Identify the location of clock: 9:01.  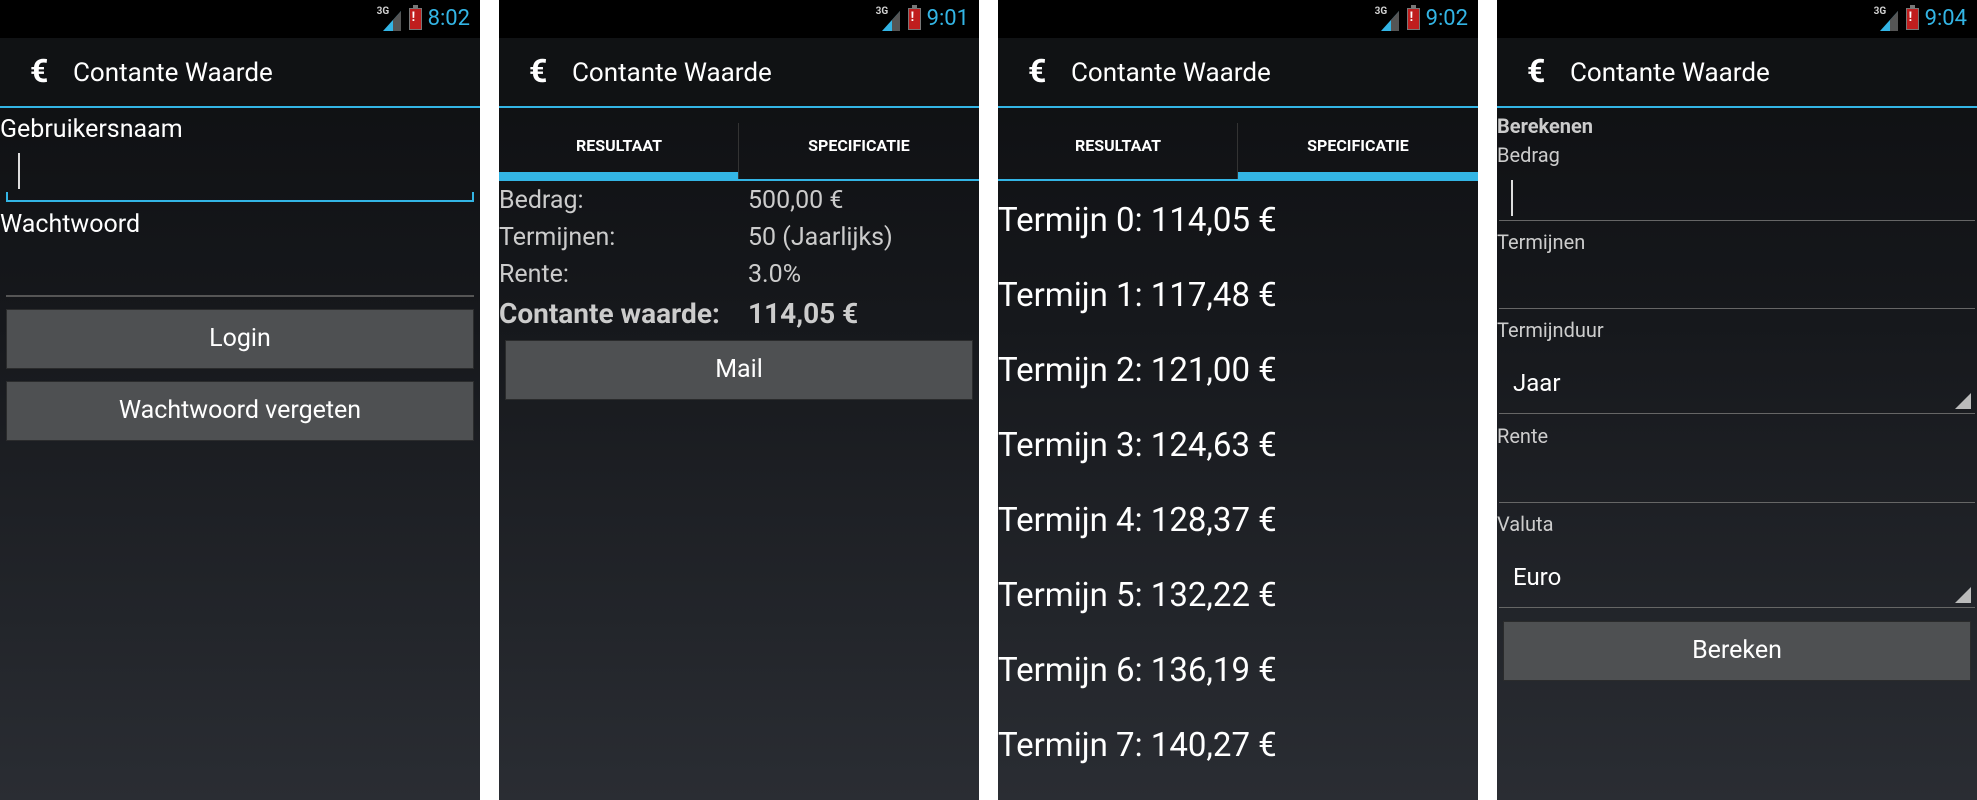
(947, 18).